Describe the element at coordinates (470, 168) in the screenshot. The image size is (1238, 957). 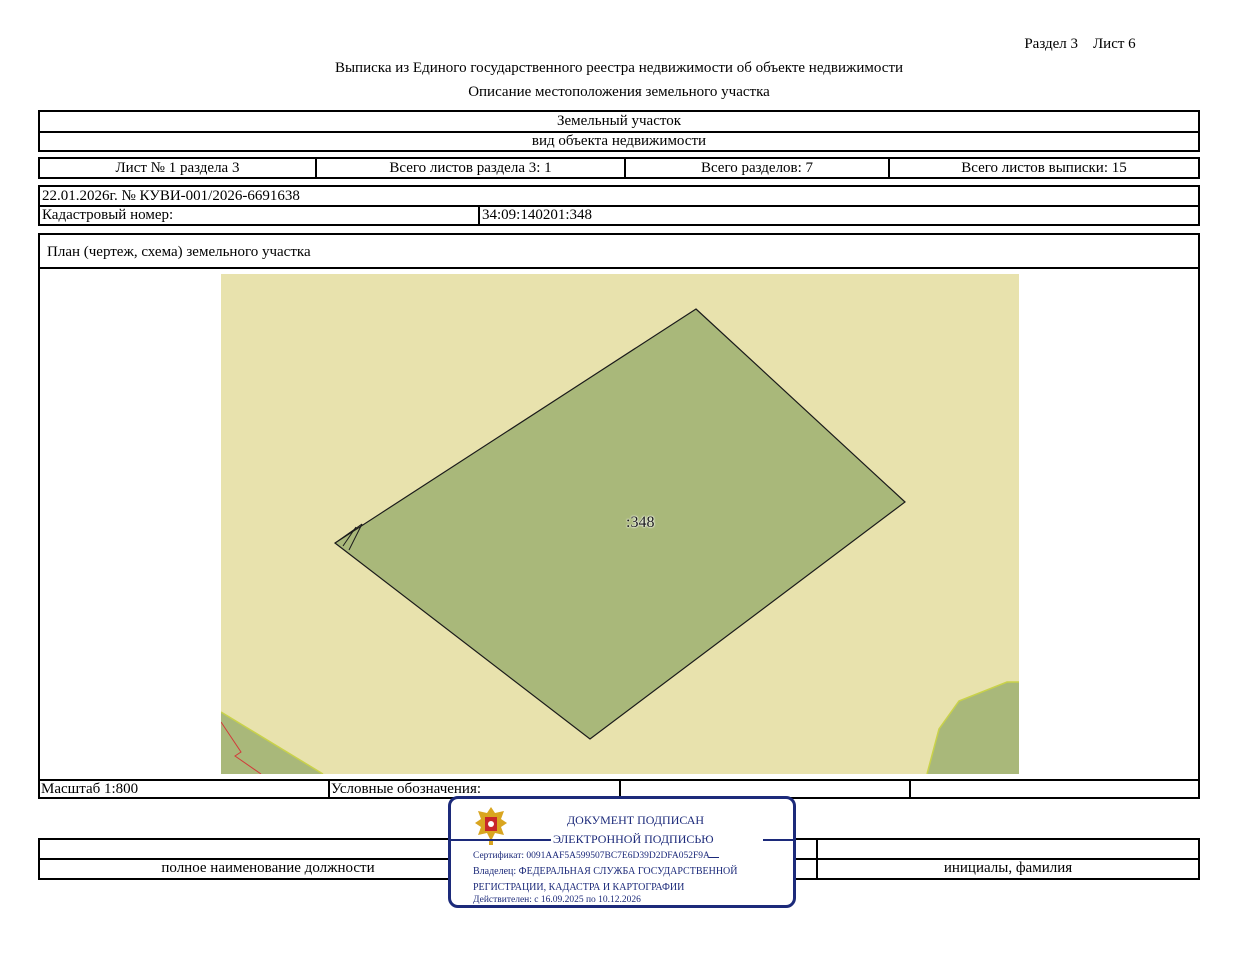
I see `total-sheets-section: Всего листов раздела 3: 1` at that location.